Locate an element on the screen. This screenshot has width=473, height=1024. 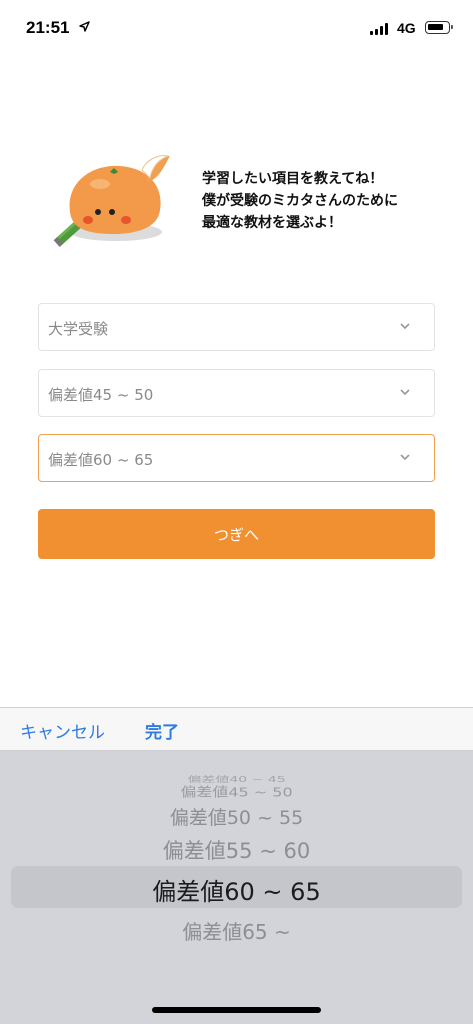
picker-toolbar: キャンセル 完了 is located at coordinates (236, 729).